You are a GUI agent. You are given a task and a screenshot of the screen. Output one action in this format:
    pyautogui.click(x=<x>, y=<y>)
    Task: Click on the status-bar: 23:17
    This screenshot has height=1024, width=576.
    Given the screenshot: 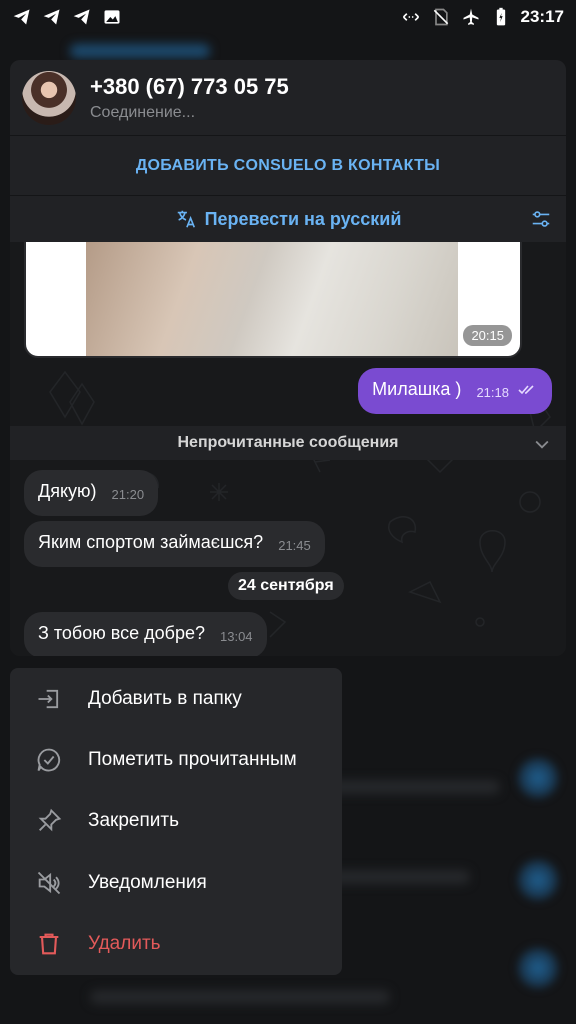 What is the action you would take?
    pyautogui.click(x=288, y=17)
    